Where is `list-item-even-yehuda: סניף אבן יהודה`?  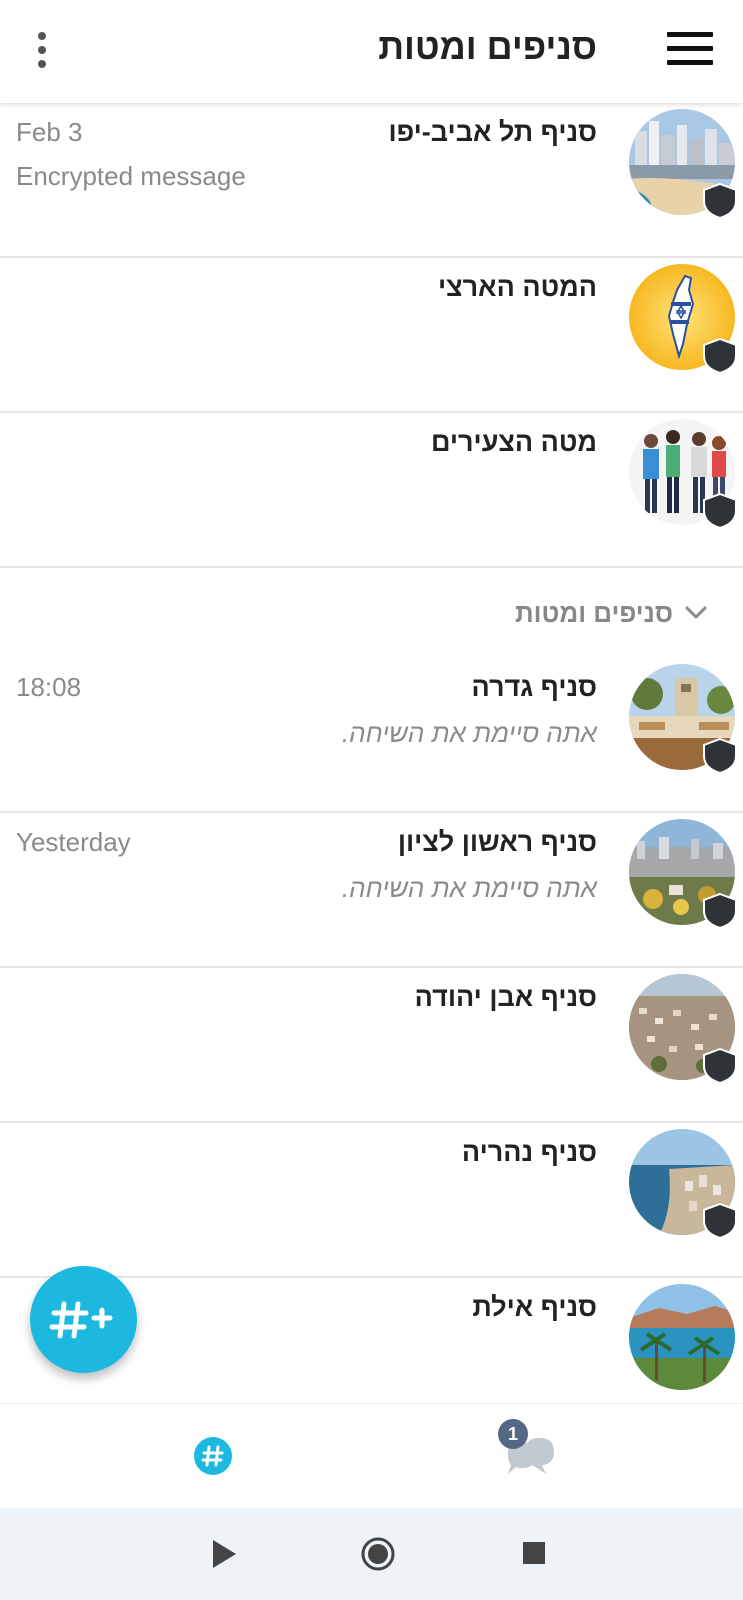 list-item-even-yehuda: סניף אבן יהודה is located at coordinates (371, 1045).